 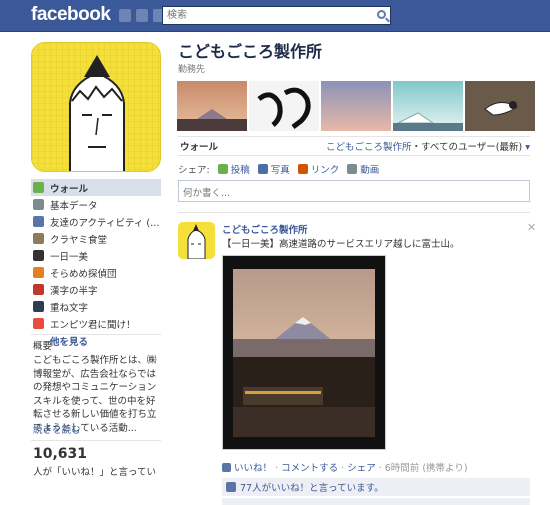 What do you see at coordinates (265, 15) in the screenshot?
I see `search-input` at bounding box center [265, 15].